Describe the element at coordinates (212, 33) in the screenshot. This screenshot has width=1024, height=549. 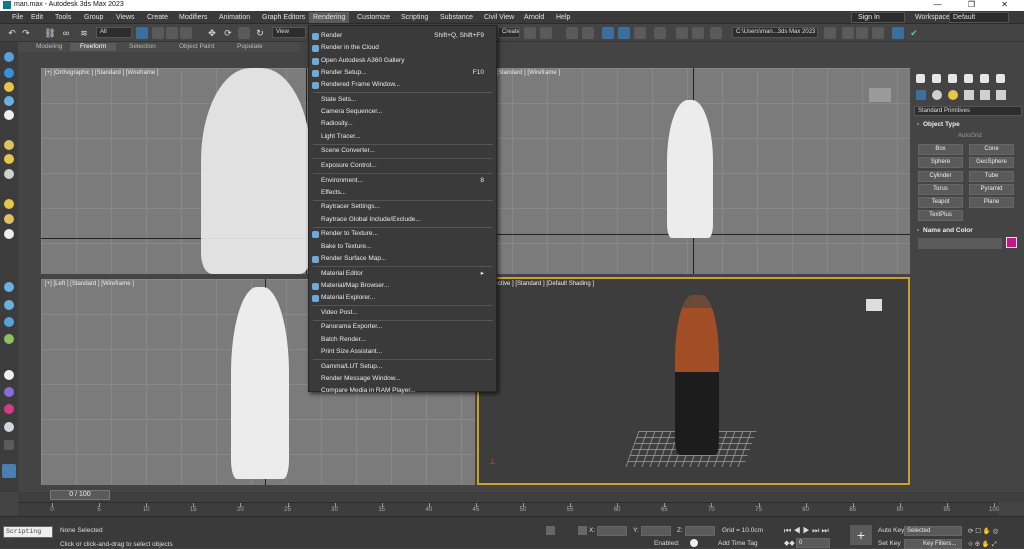
I see `move-icon: ✥` at that location.